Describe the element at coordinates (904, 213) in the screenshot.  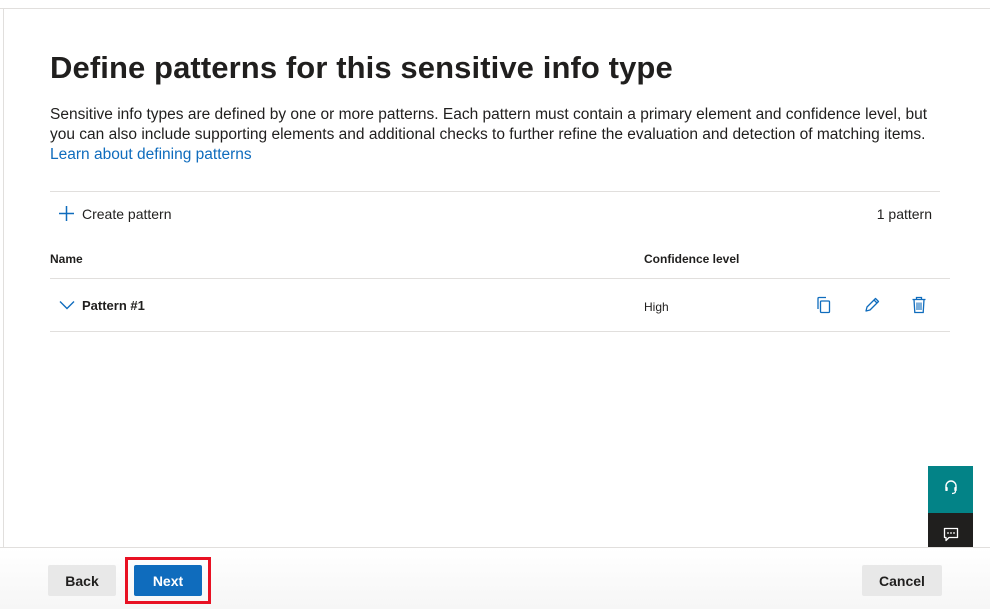
I see `pattern-count: 1 pattern` at that location.